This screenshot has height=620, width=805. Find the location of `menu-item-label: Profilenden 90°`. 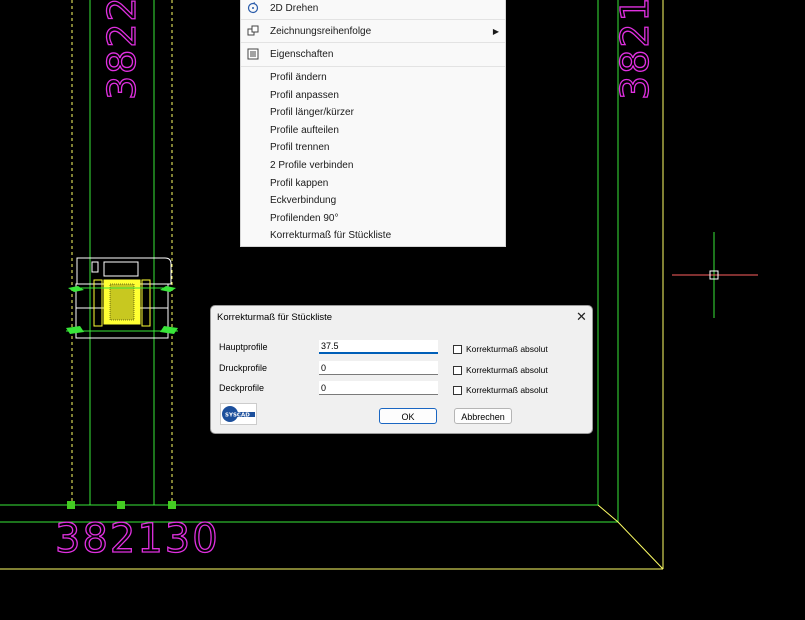

menu-item-label: Profilenden 90° is located at coordinates (304, 218).